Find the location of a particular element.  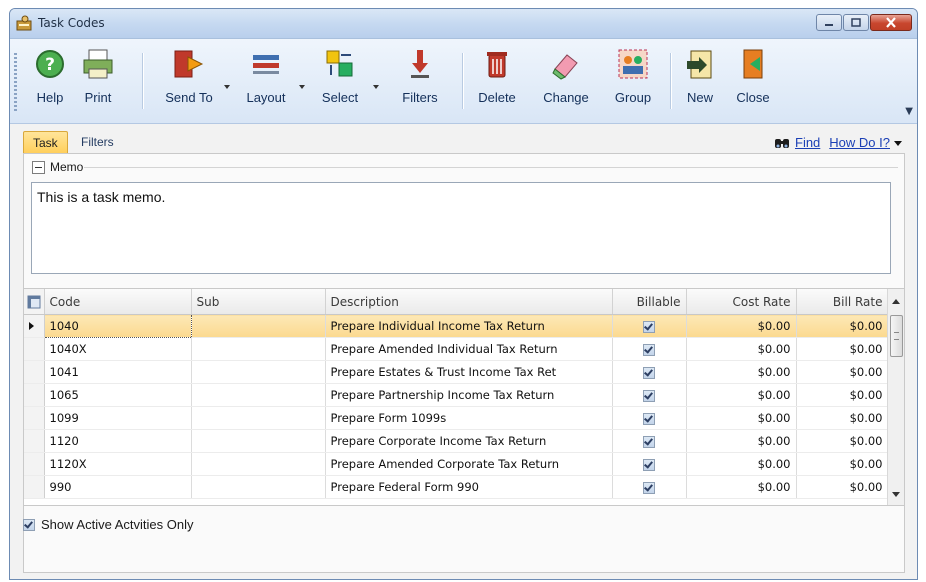

cell-description: Prepare Partnership Income Tax Return is located at coordinates (469, 395).